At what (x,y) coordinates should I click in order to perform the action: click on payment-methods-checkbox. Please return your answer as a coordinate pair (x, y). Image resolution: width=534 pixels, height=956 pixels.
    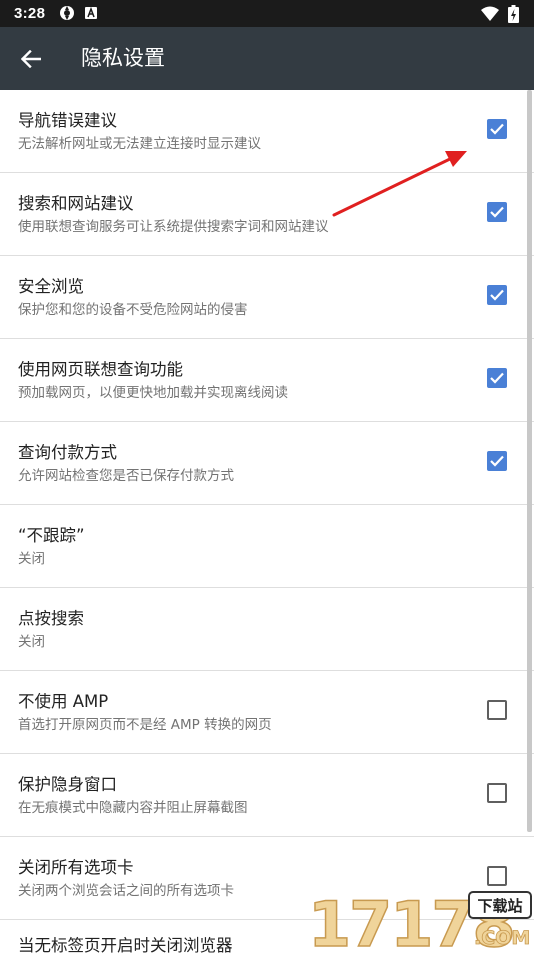
    Looking at the image, I should click on (497, 461).